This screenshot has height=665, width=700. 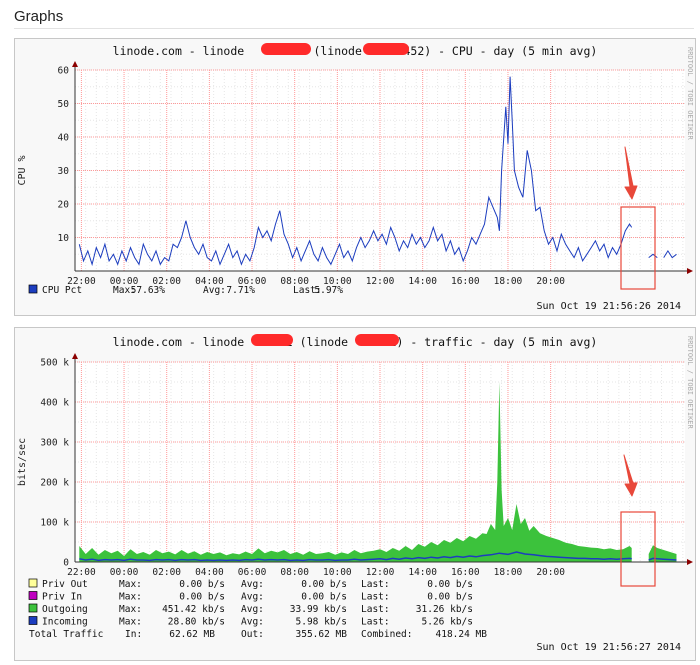 I want to click on legend-stat: 5.98 kb/s, so click(x=321, y=622).